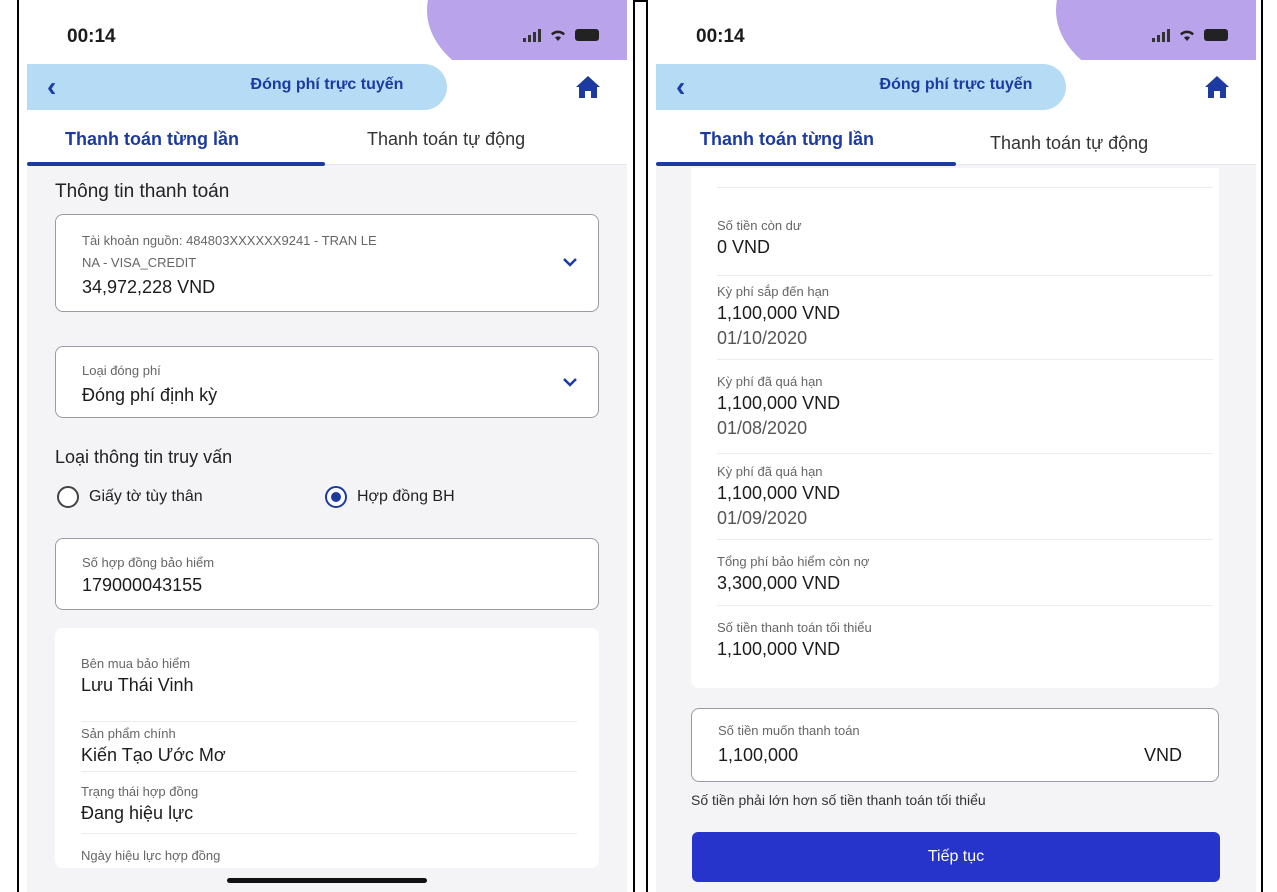  What do you see at coordinates (151, 855) in the screenshot?
I see `effective-date-label: Ngày hiệu lực hợp đồng` at bounding box center [151, 855].